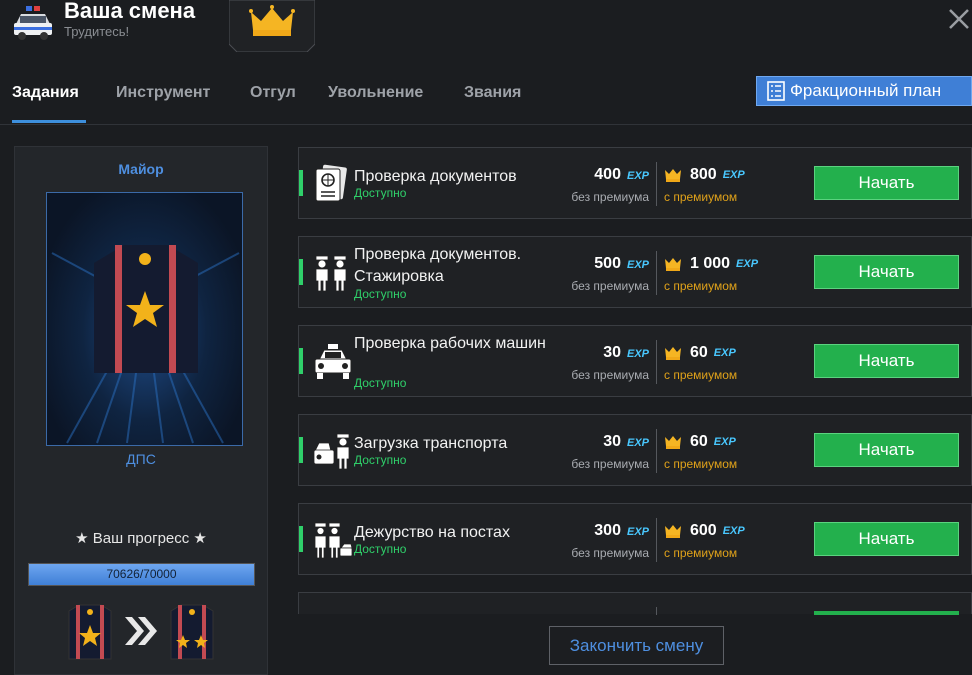 This screenshot has width=972, height=675. Describe the element at coordinates (432, 532) in the screenshot. I see `task-name: Дежурство на постах` at that location.